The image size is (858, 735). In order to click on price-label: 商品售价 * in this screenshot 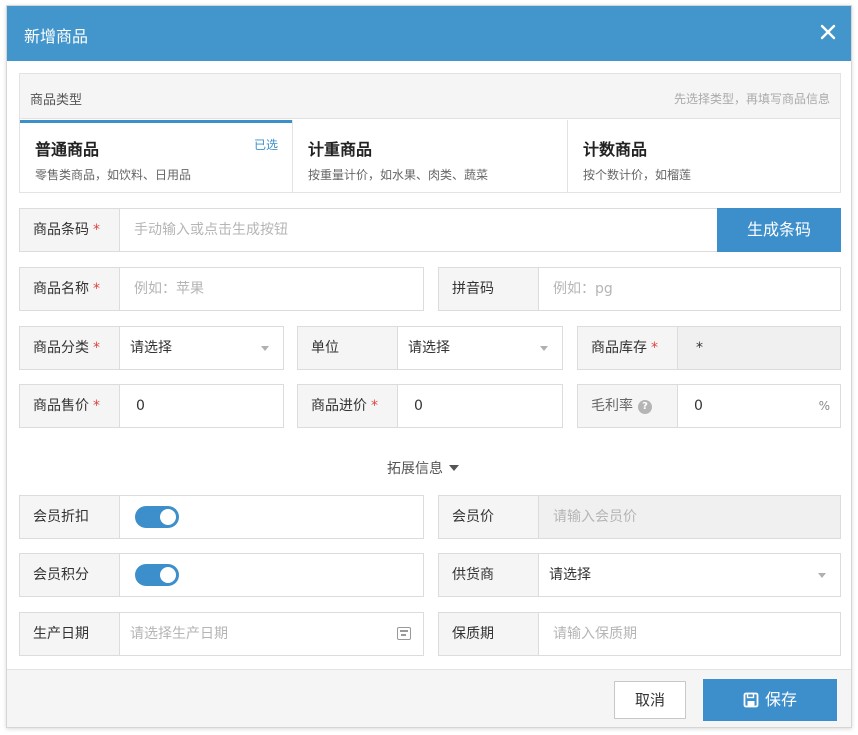, I will do `click(70, 406)`.